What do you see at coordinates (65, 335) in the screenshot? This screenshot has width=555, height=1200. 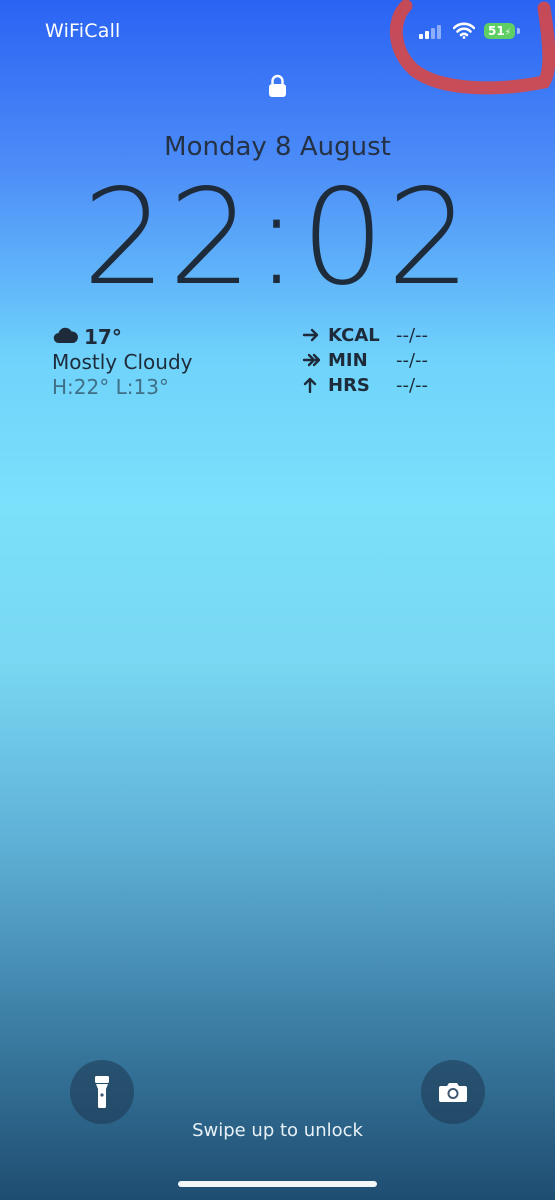 I see `cloud-icon` at bounding box center [65, 335].